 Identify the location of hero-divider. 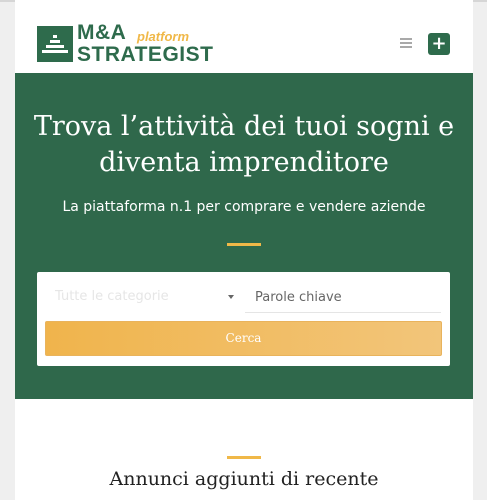
(244, 244).